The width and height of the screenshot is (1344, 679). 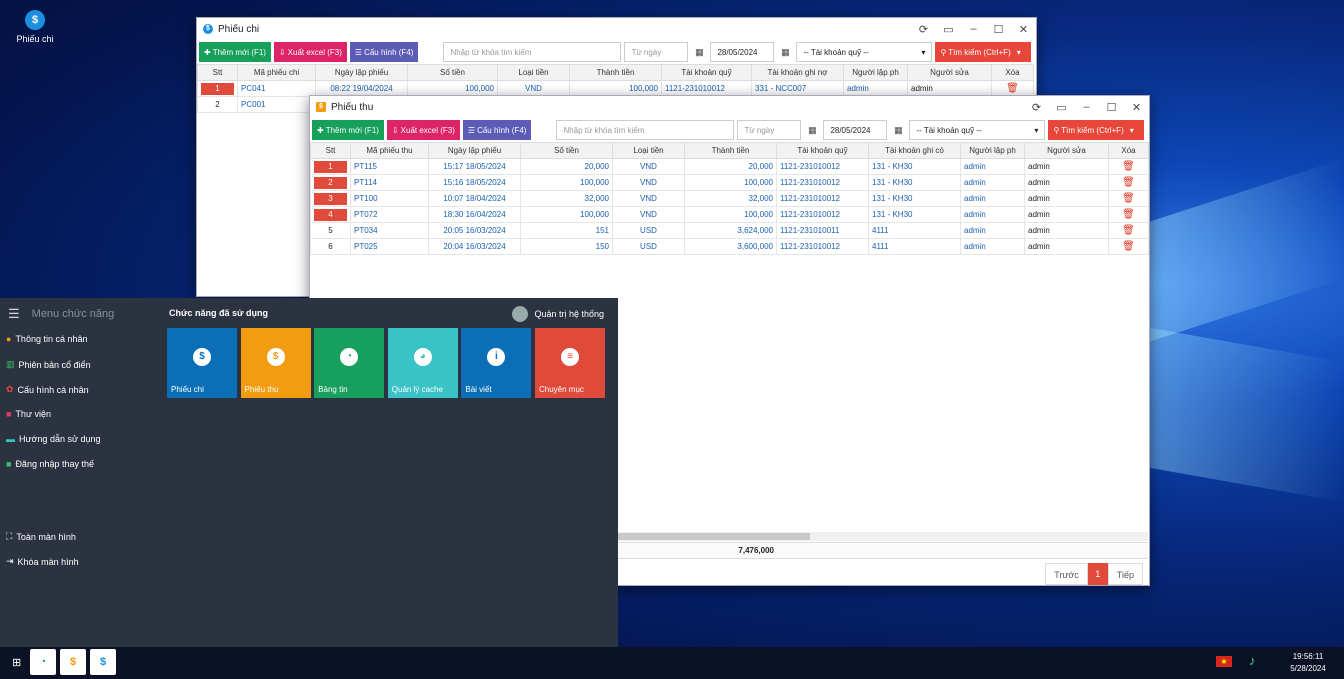 What do you see at coordinates (349, 363) in the screenshot?
I see `tile-2: ◔ Bảng tin` at bounding box center [349, 363].